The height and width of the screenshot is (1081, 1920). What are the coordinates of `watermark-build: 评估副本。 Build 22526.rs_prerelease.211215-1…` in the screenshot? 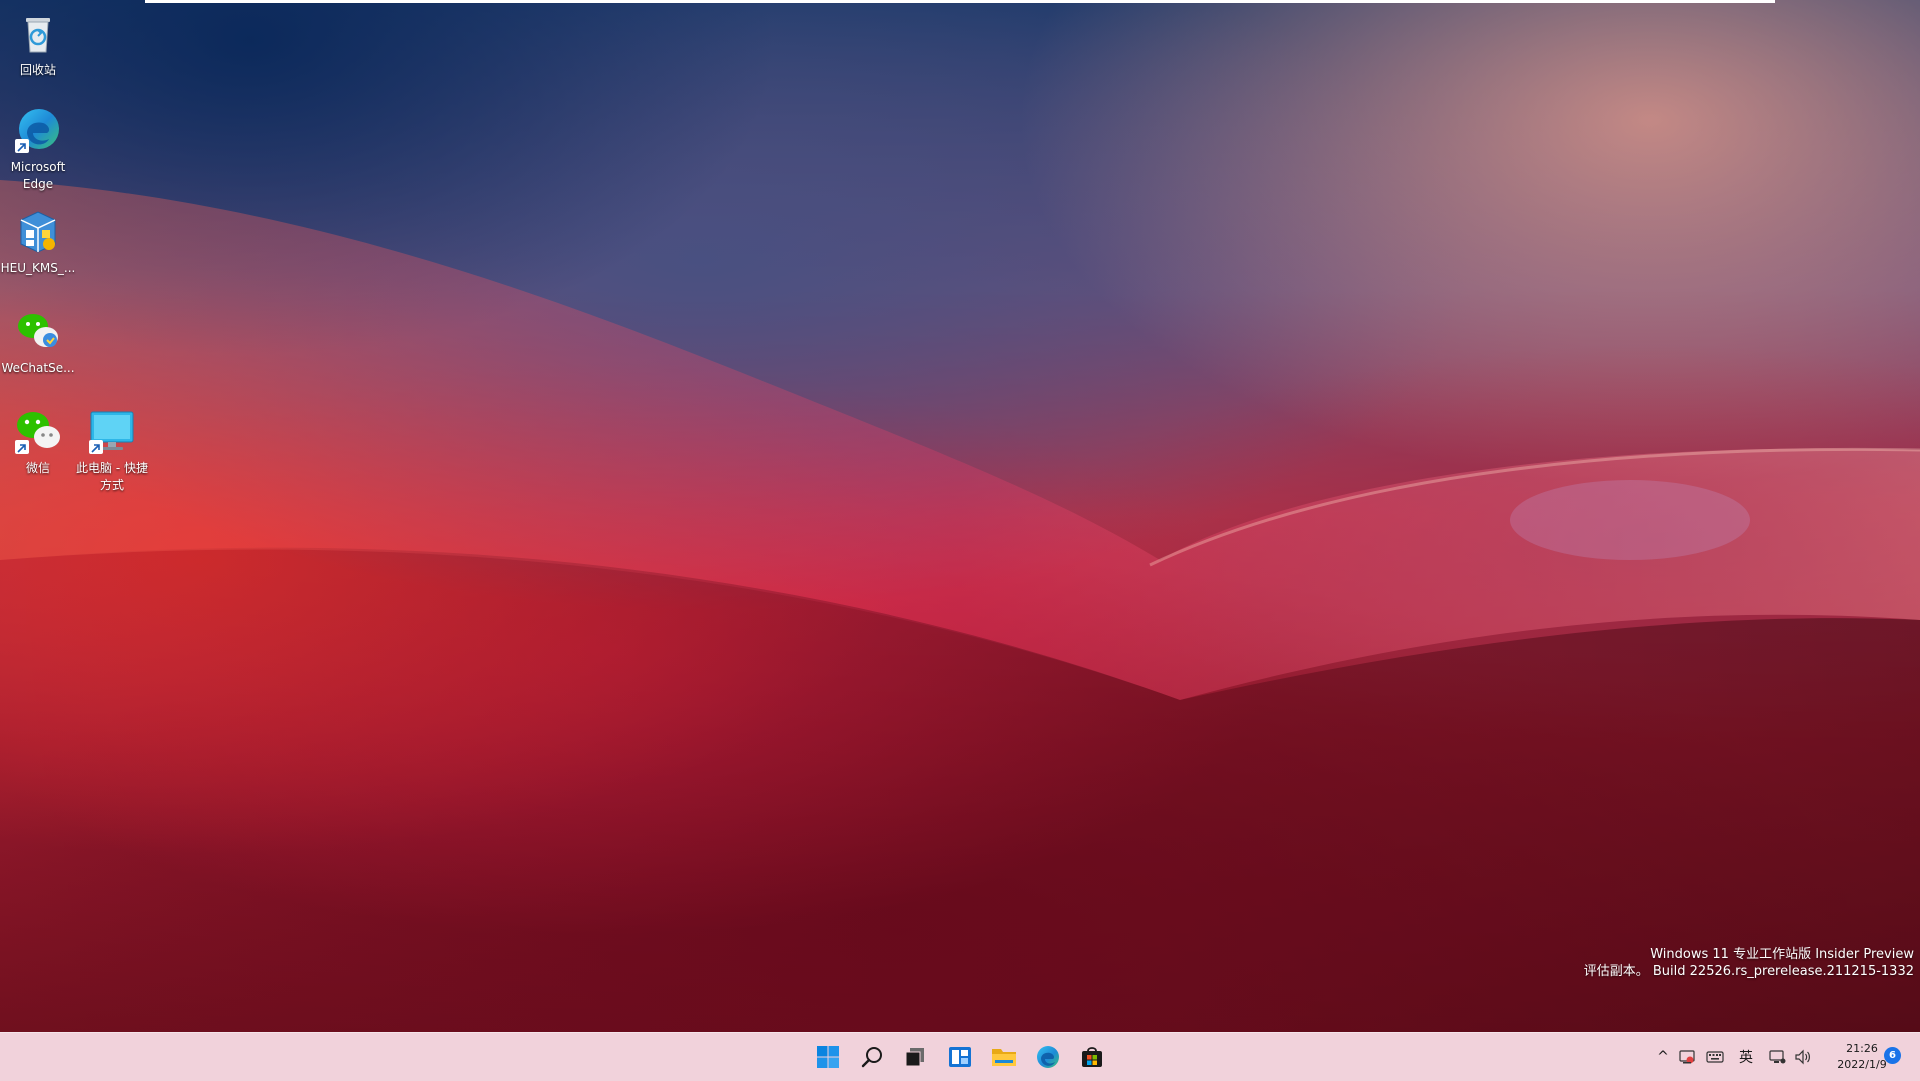 It's located at (1748, 971).